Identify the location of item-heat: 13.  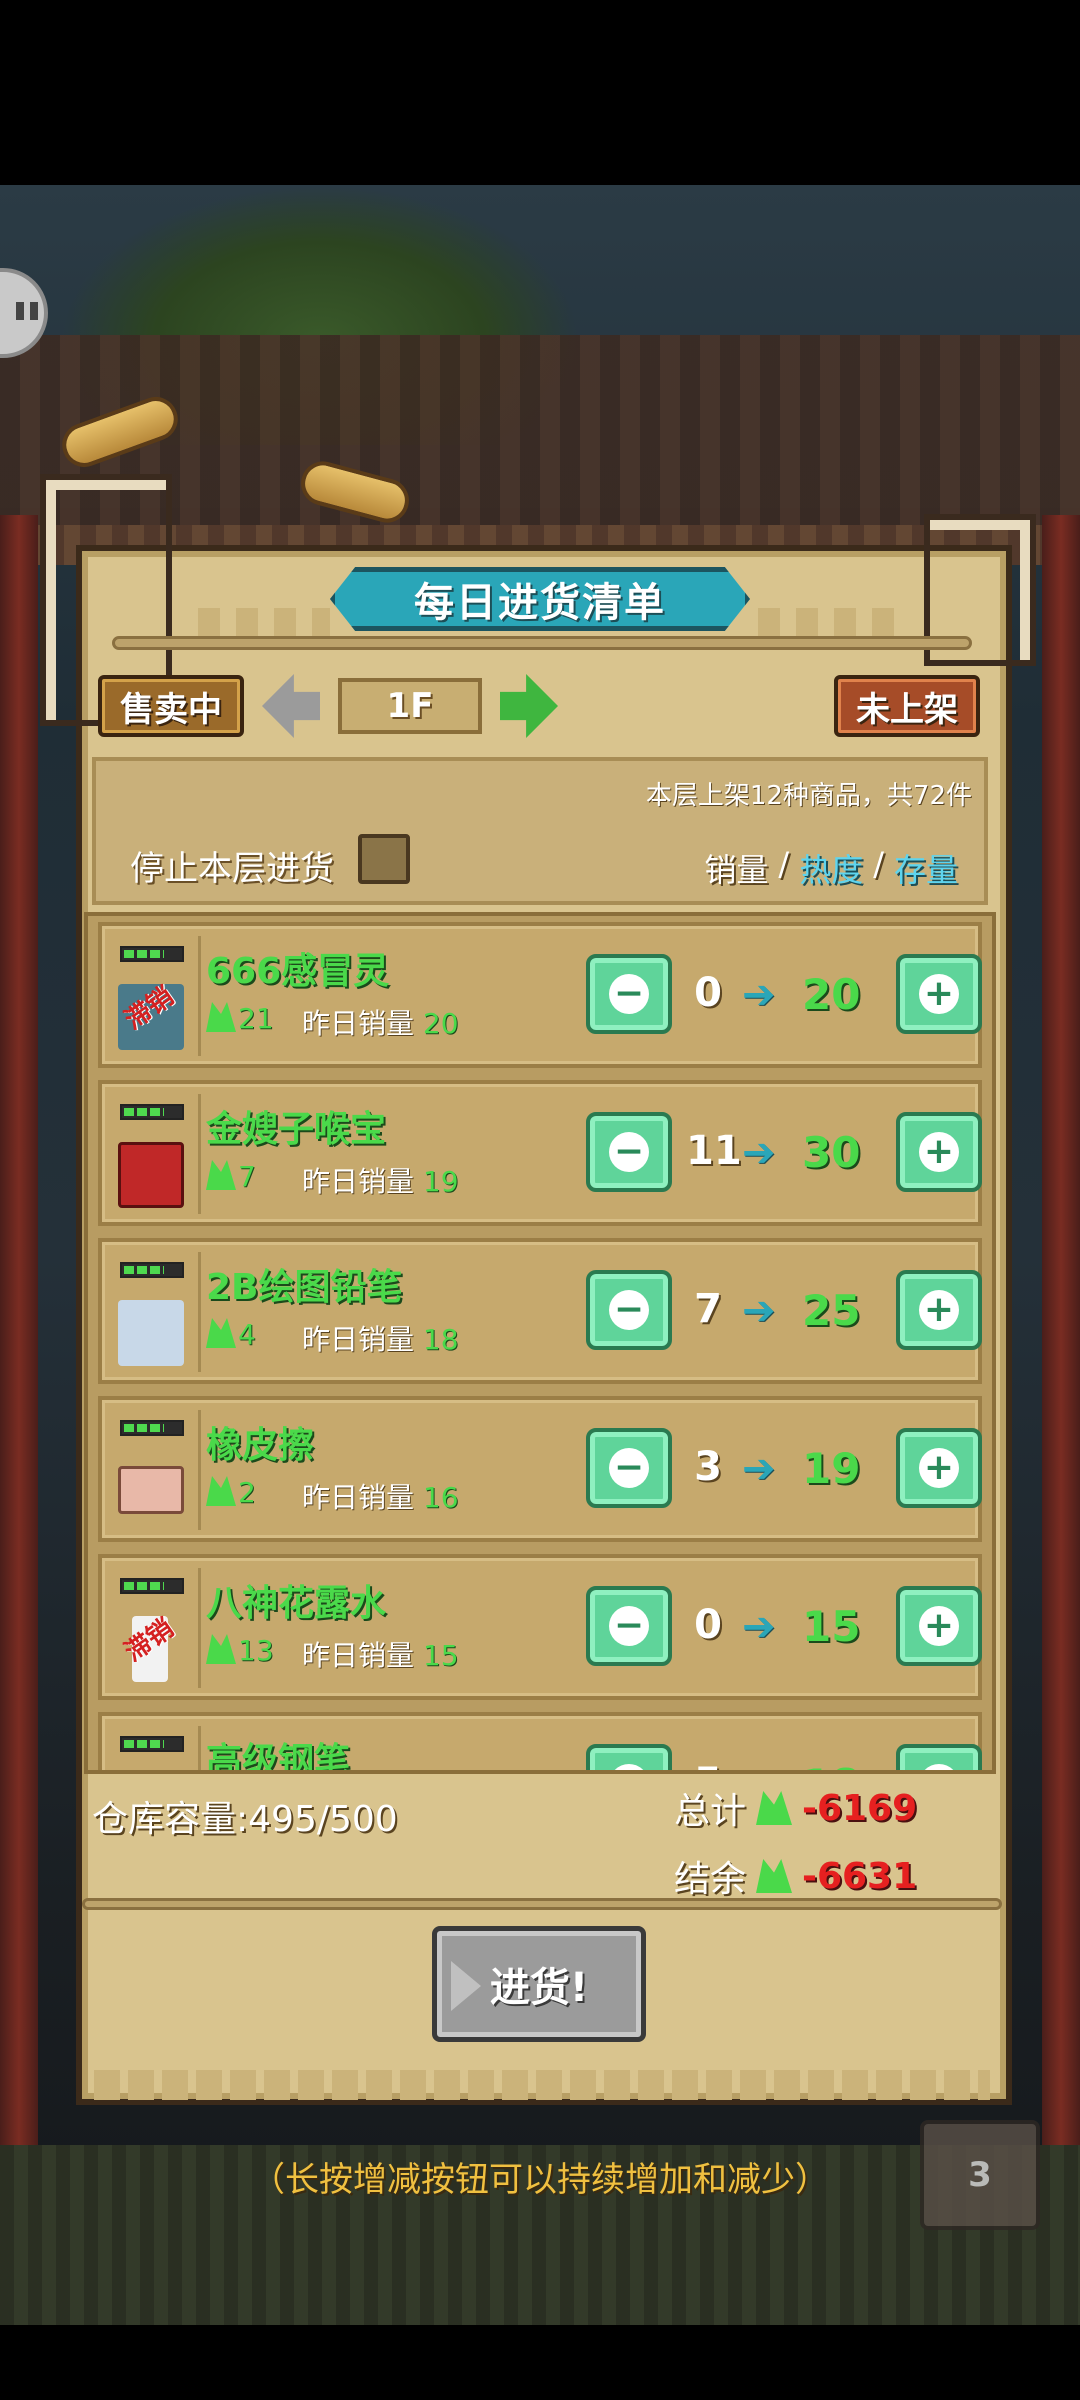
(256, 1650).